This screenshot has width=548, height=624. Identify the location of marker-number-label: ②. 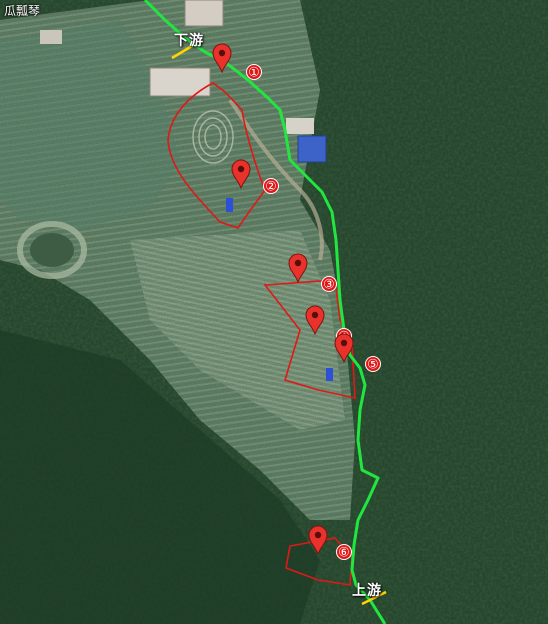
(271, 187).